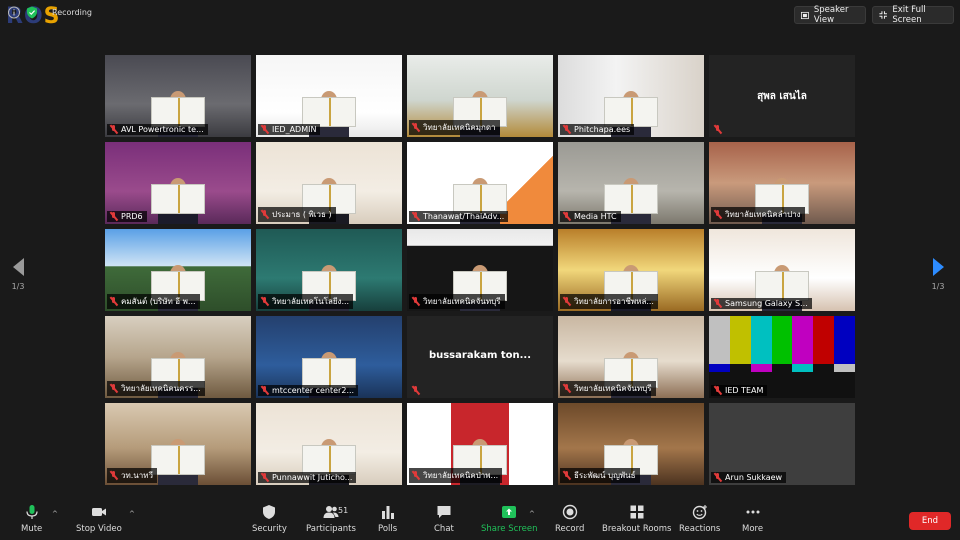 Image resolution: width=960 pixels, height=540 pixels. I want to click on participants-button: Participants, so click(331, 519).